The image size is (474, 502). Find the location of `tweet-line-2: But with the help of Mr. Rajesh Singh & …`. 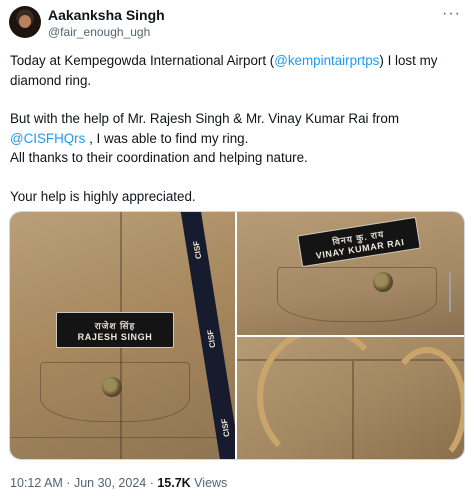

tweet-line-2: But with the help of Mr. Rajesh Singh & … is located at coordinates (204, 118).